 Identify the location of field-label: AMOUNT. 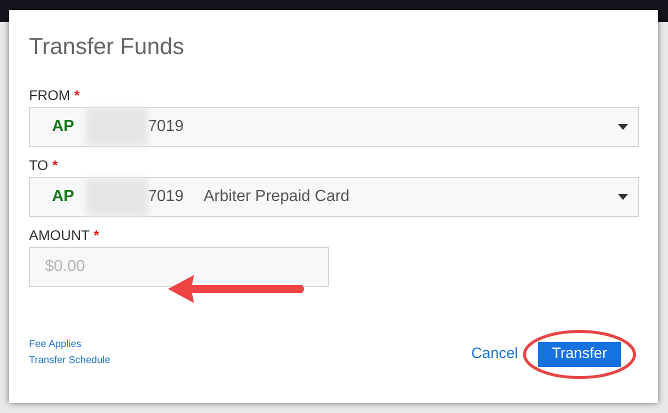
(59, 235).